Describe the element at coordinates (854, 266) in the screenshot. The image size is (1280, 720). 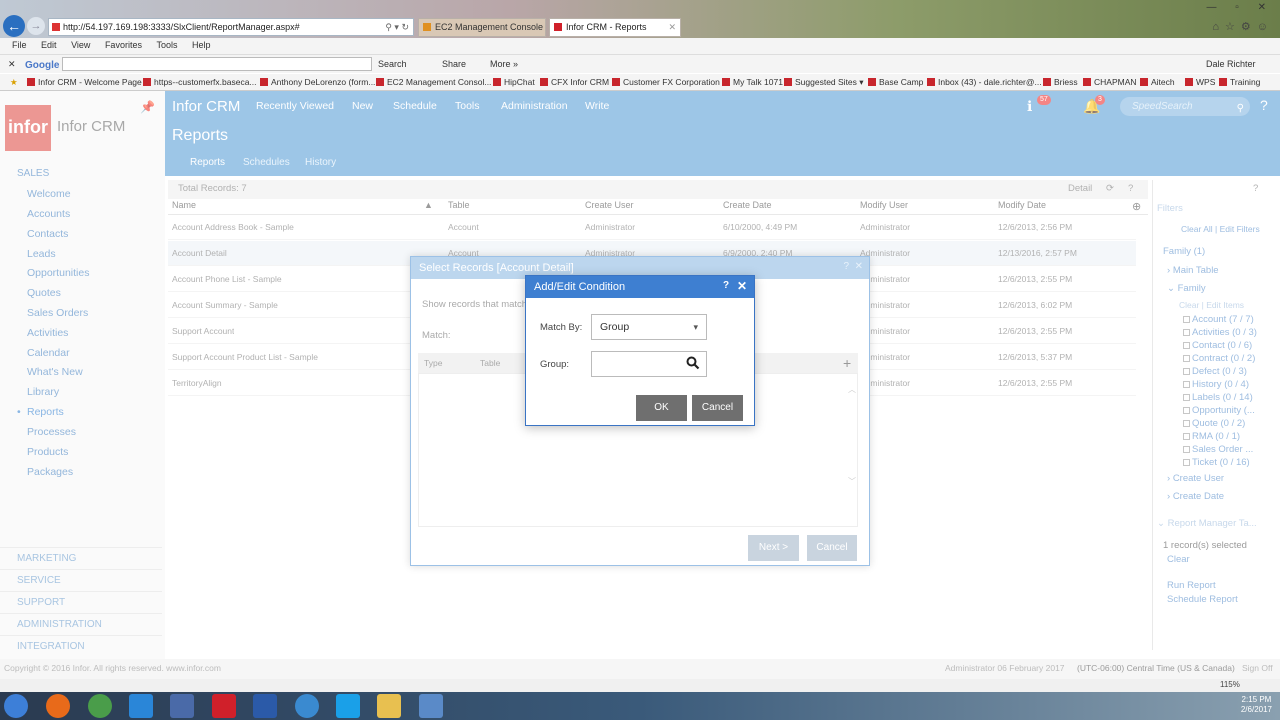
I see `dialog-help-close-icon: ? ✕` at that location.